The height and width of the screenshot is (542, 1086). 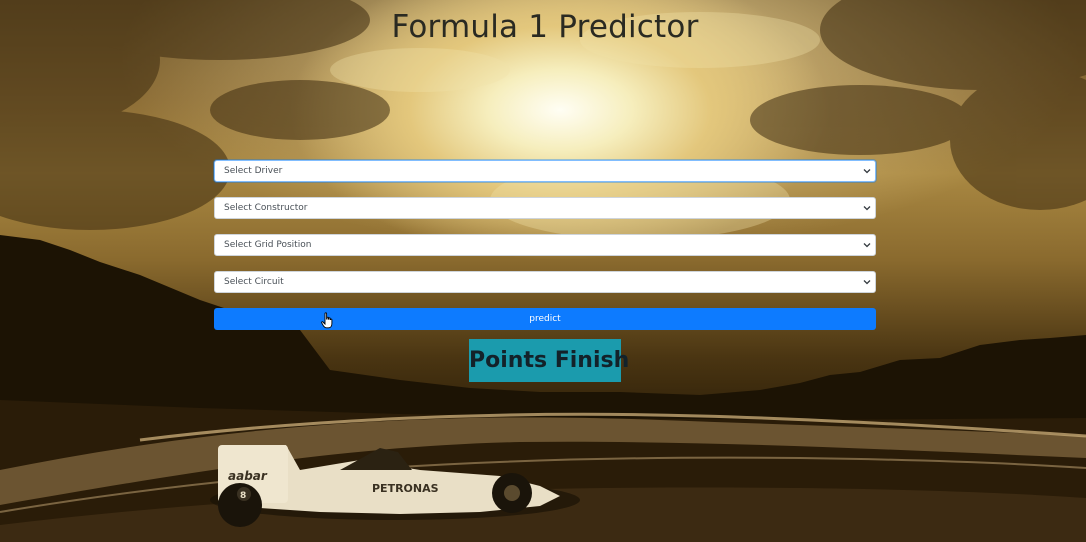 I want to click on svg-text: aabar, so click(x=248, y=476).